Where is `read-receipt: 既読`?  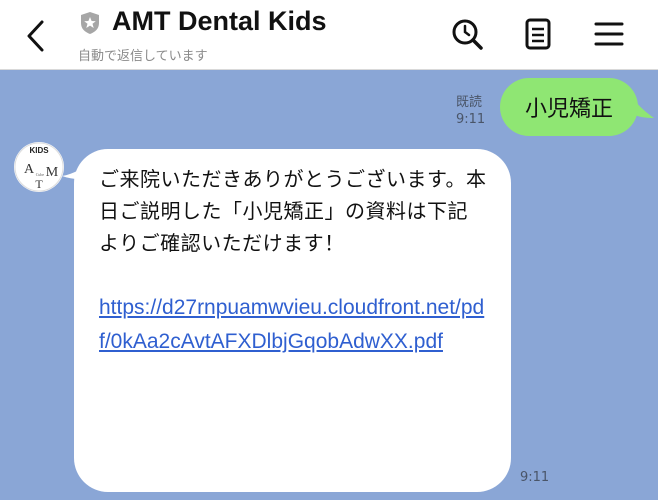 read-receipt: 既読 is located at coordinates (469, 102).